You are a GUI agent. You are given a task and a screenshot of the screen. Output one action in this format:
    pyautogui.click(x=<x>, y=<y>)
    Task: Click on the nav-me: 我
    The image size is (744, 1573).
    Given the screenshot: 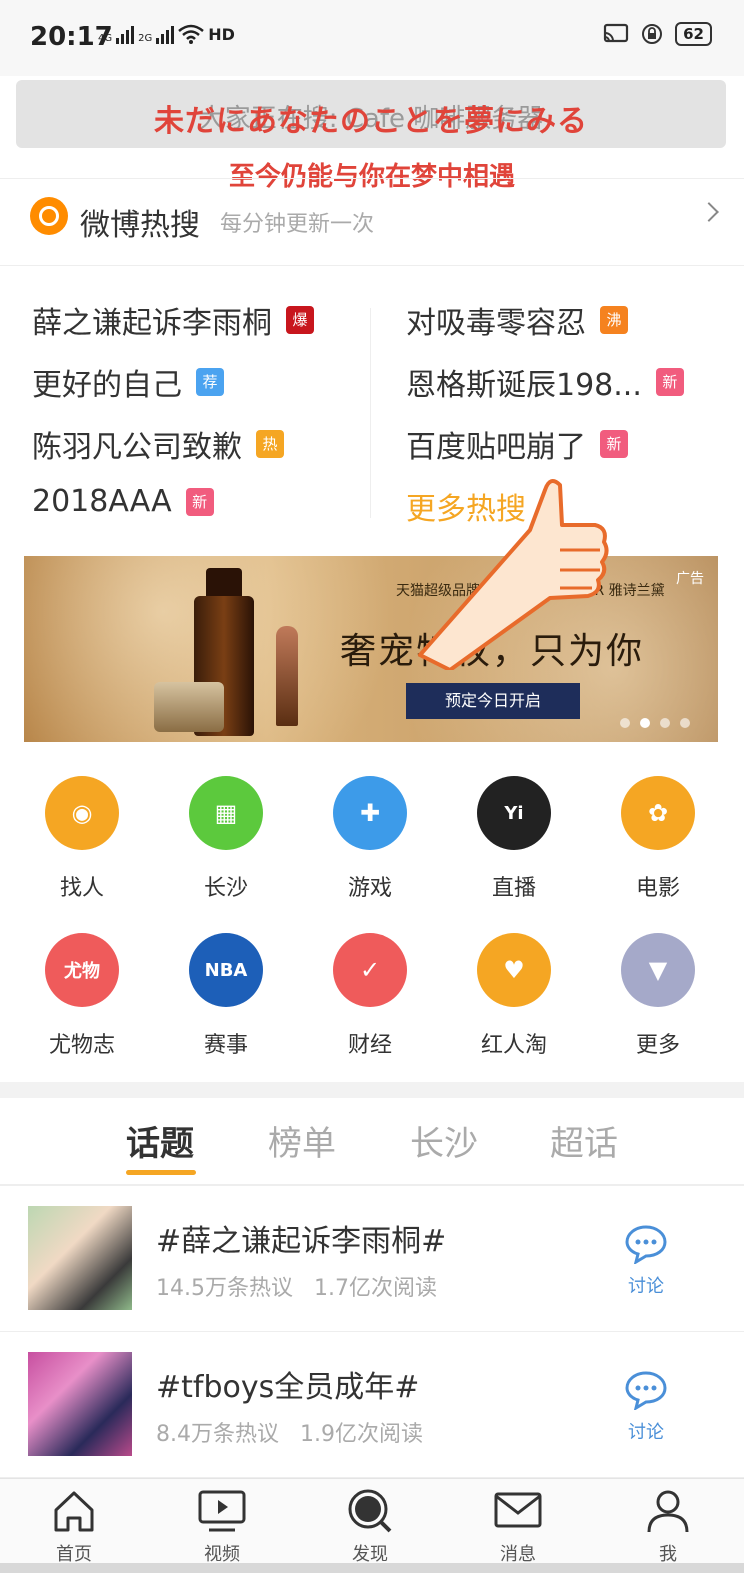 What is the action you would take?
    pyautogui.click(x=668, y=1527)
    